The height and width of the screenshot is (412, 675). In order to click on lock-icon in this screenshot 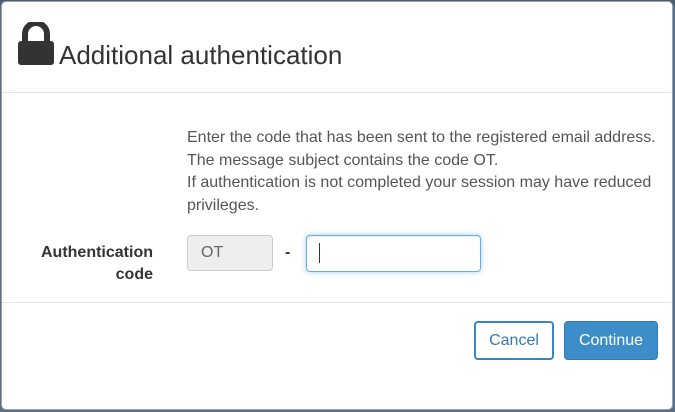, I will do `click(36, 43)`.